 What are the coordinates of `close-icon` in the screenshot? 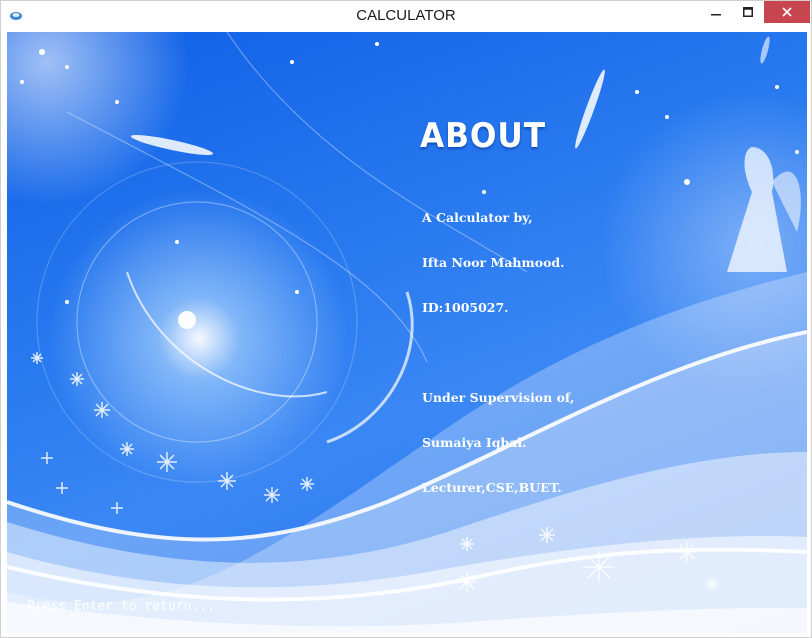 It's located at (787, 12).